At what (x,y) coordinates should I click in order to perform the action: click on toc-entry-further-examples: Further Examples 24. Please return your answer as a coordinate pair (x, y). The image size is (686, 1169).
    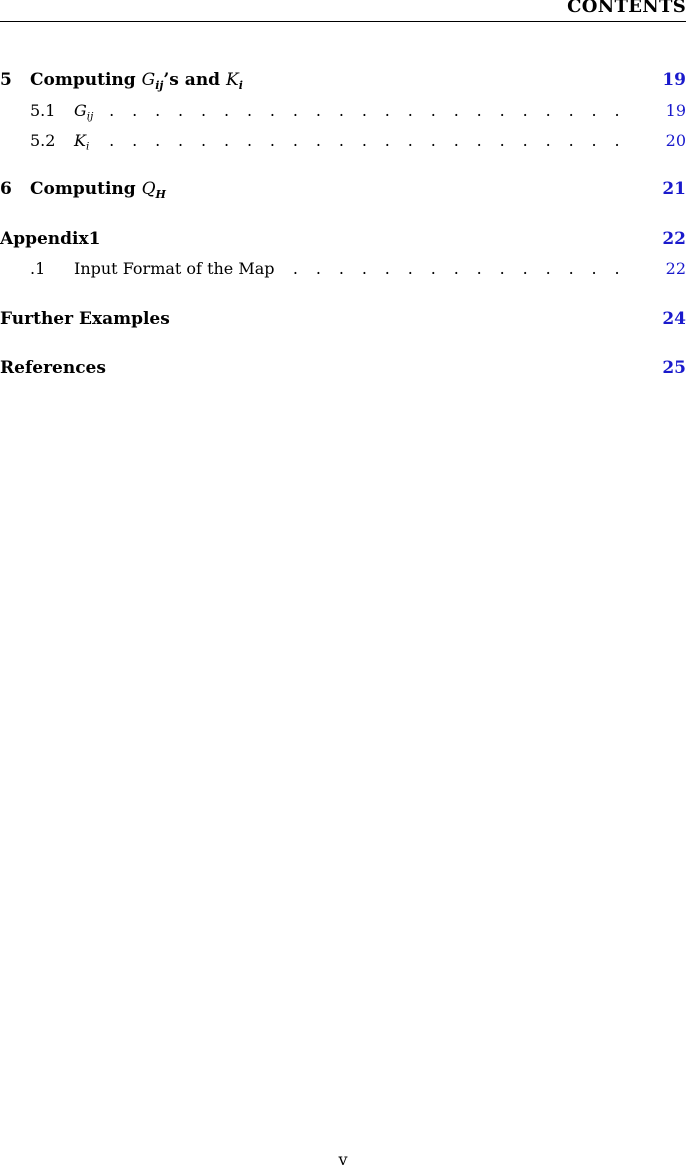
    Looking at the image, I should click on (343, 322).